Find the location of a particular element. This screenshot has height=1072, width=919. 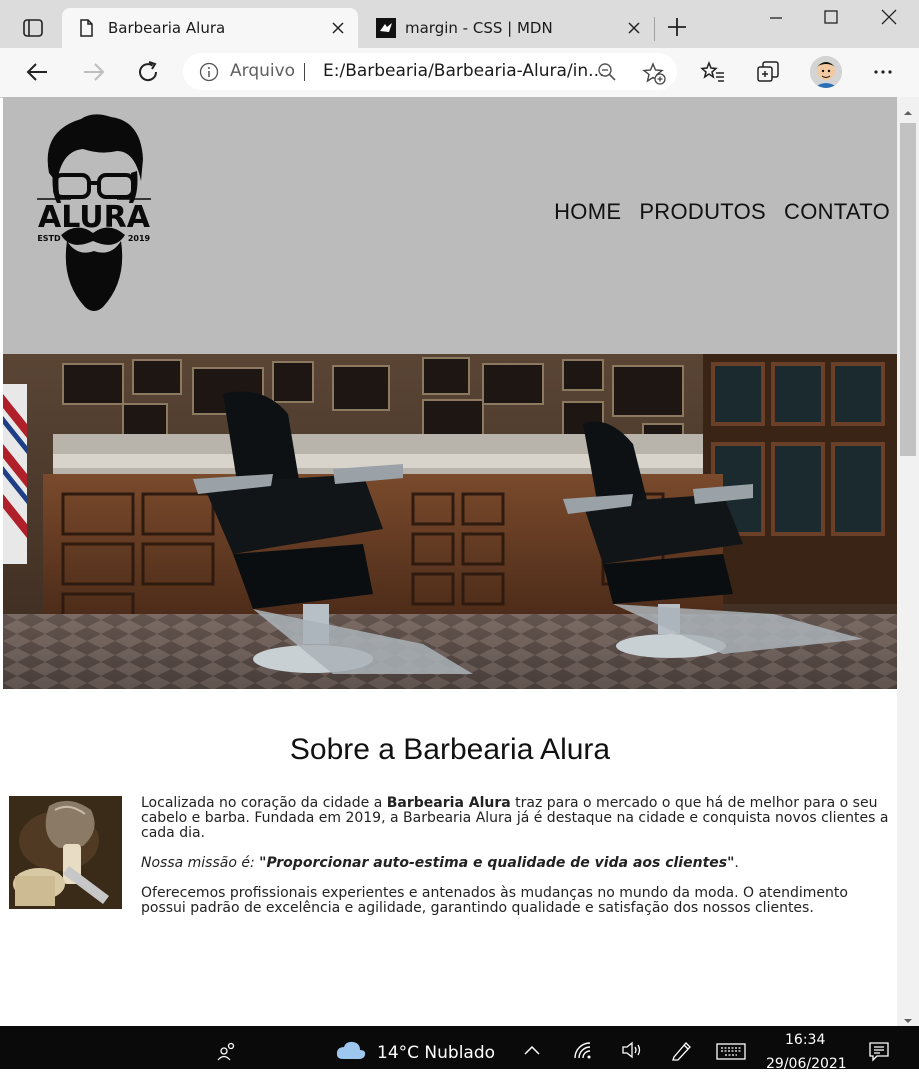

notification-icon is located at coordinates (879, 1053).